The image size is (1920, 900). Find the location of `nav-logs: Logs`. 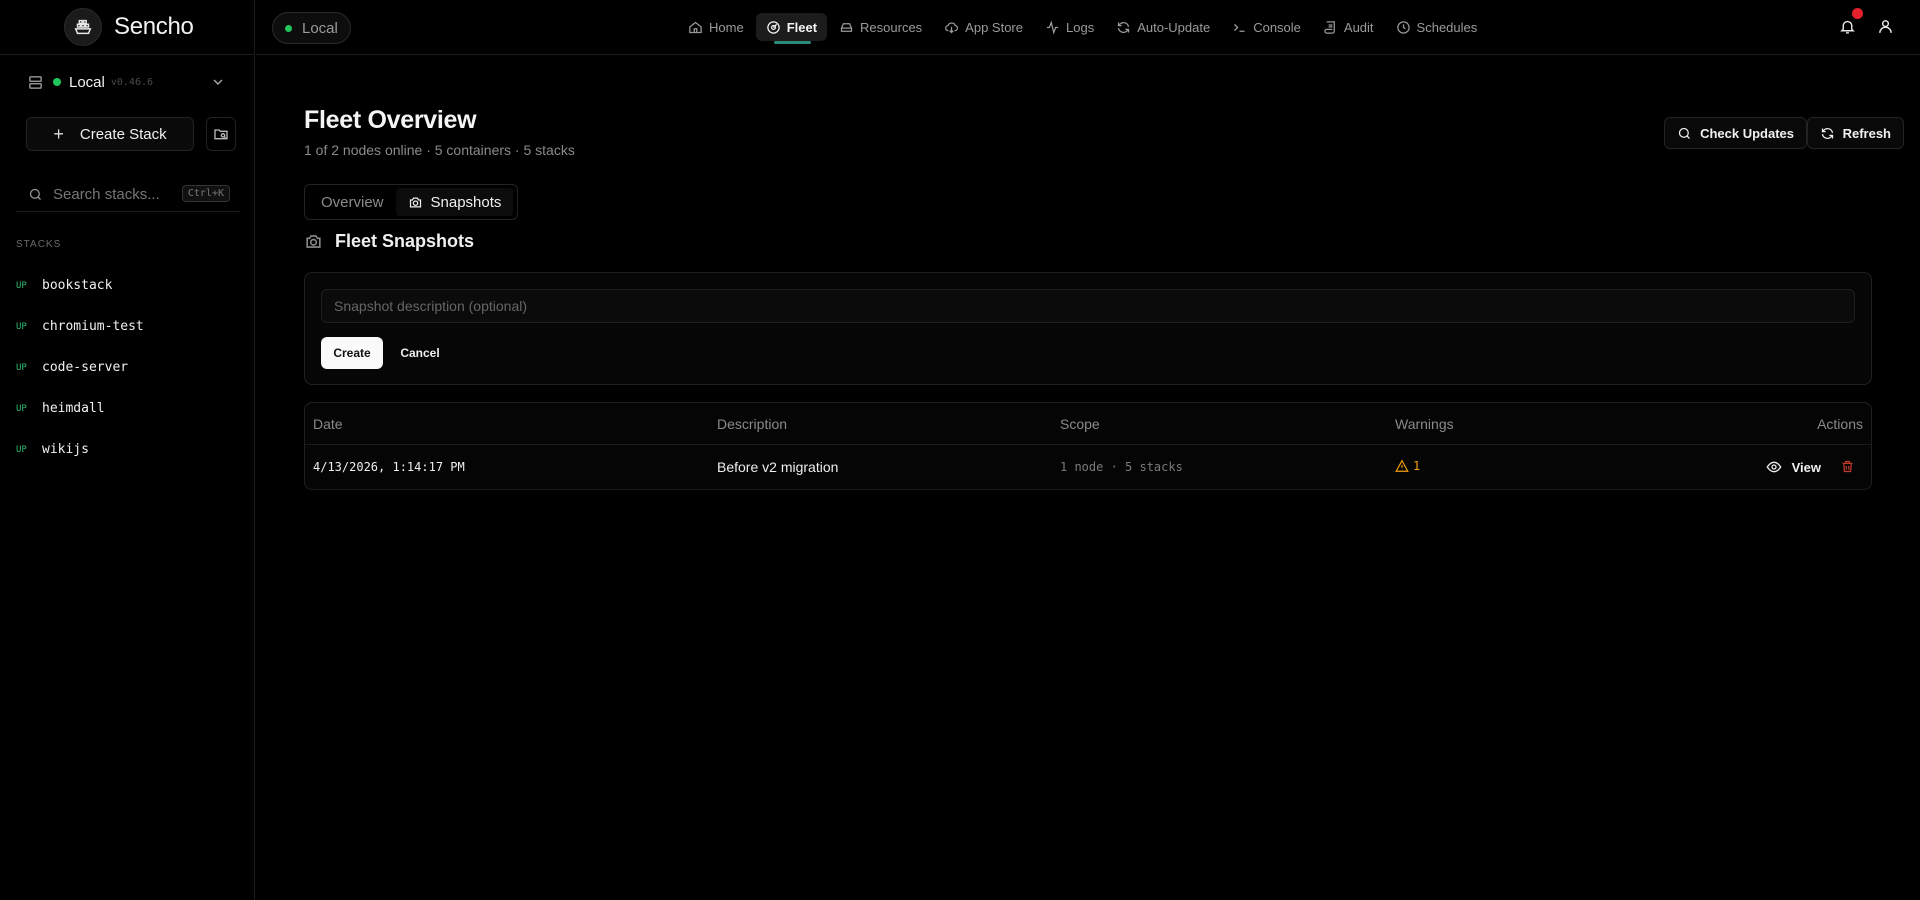

nav-logs: Logs is located at coordinates (1069, 27).